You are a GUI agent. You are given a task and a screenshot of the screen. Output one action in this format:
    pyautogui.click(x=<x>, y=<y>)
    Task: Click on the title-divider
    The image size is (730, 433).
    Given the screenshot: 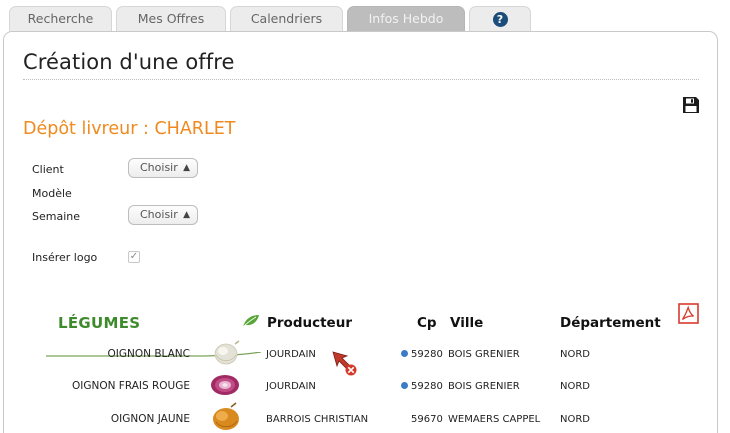 What is the action you would take?
    pyautogui.click(x=361, y=79)
    